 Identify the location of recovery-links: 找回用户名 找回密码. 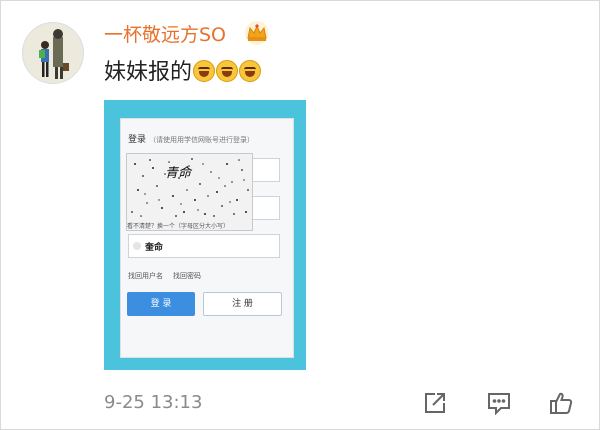
(169, 276).